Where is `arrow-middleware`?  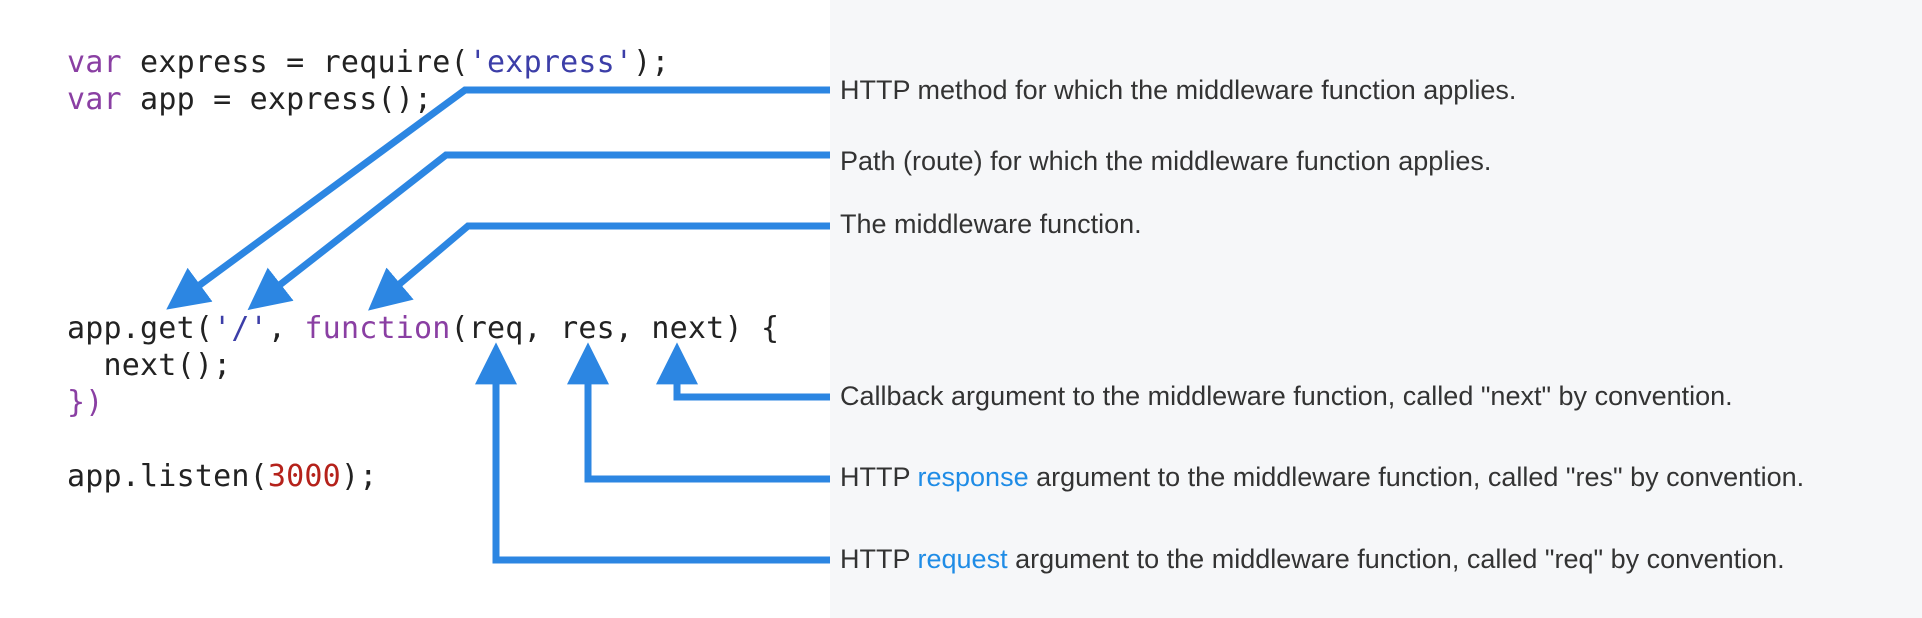 arrow-middleware is located at coordinates (599, 266).